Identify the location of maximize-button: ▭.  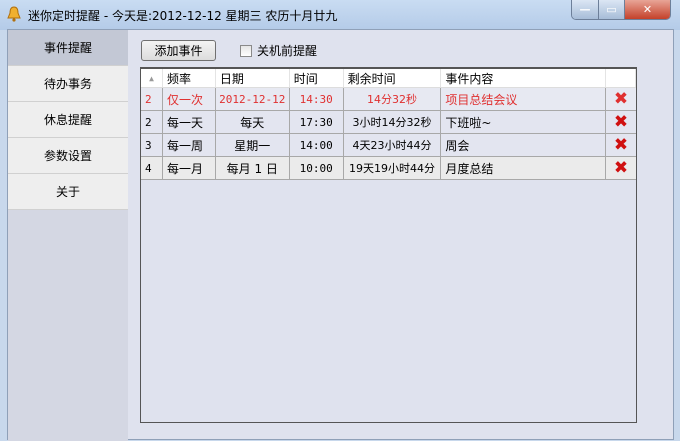
(612, 9).